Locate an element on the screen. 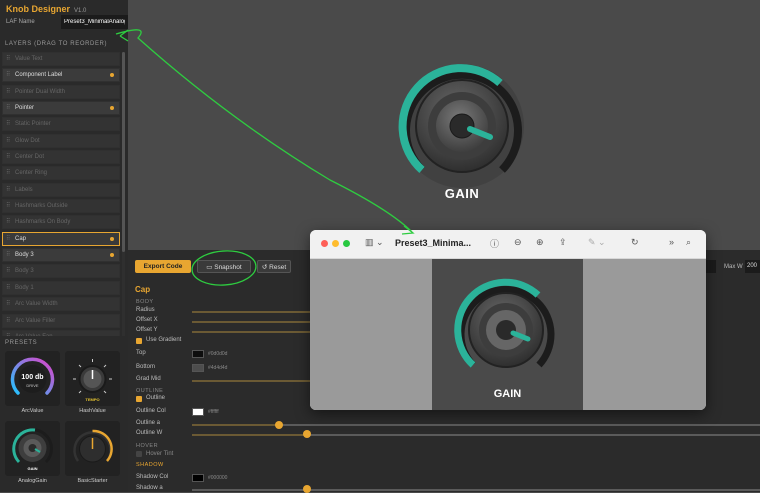 This screenshot has width=760, height=493. hashvalue-sub: TEMPO is located at coordinates (92, 399).